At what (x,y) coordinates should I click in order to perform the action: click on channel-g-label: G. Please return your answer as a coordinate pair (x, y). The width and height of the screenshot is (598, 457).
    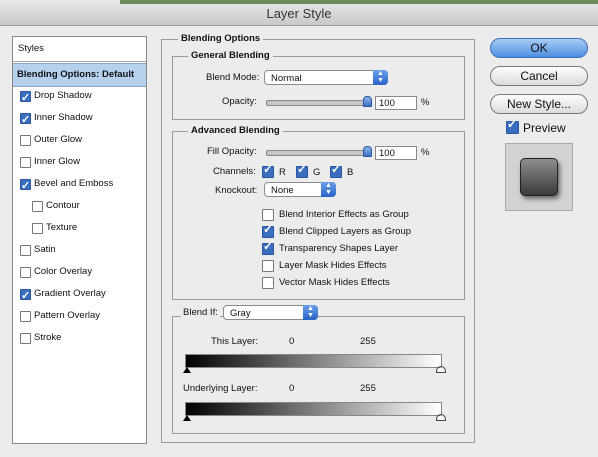
    Looking at the image, I should click on (317, 172).